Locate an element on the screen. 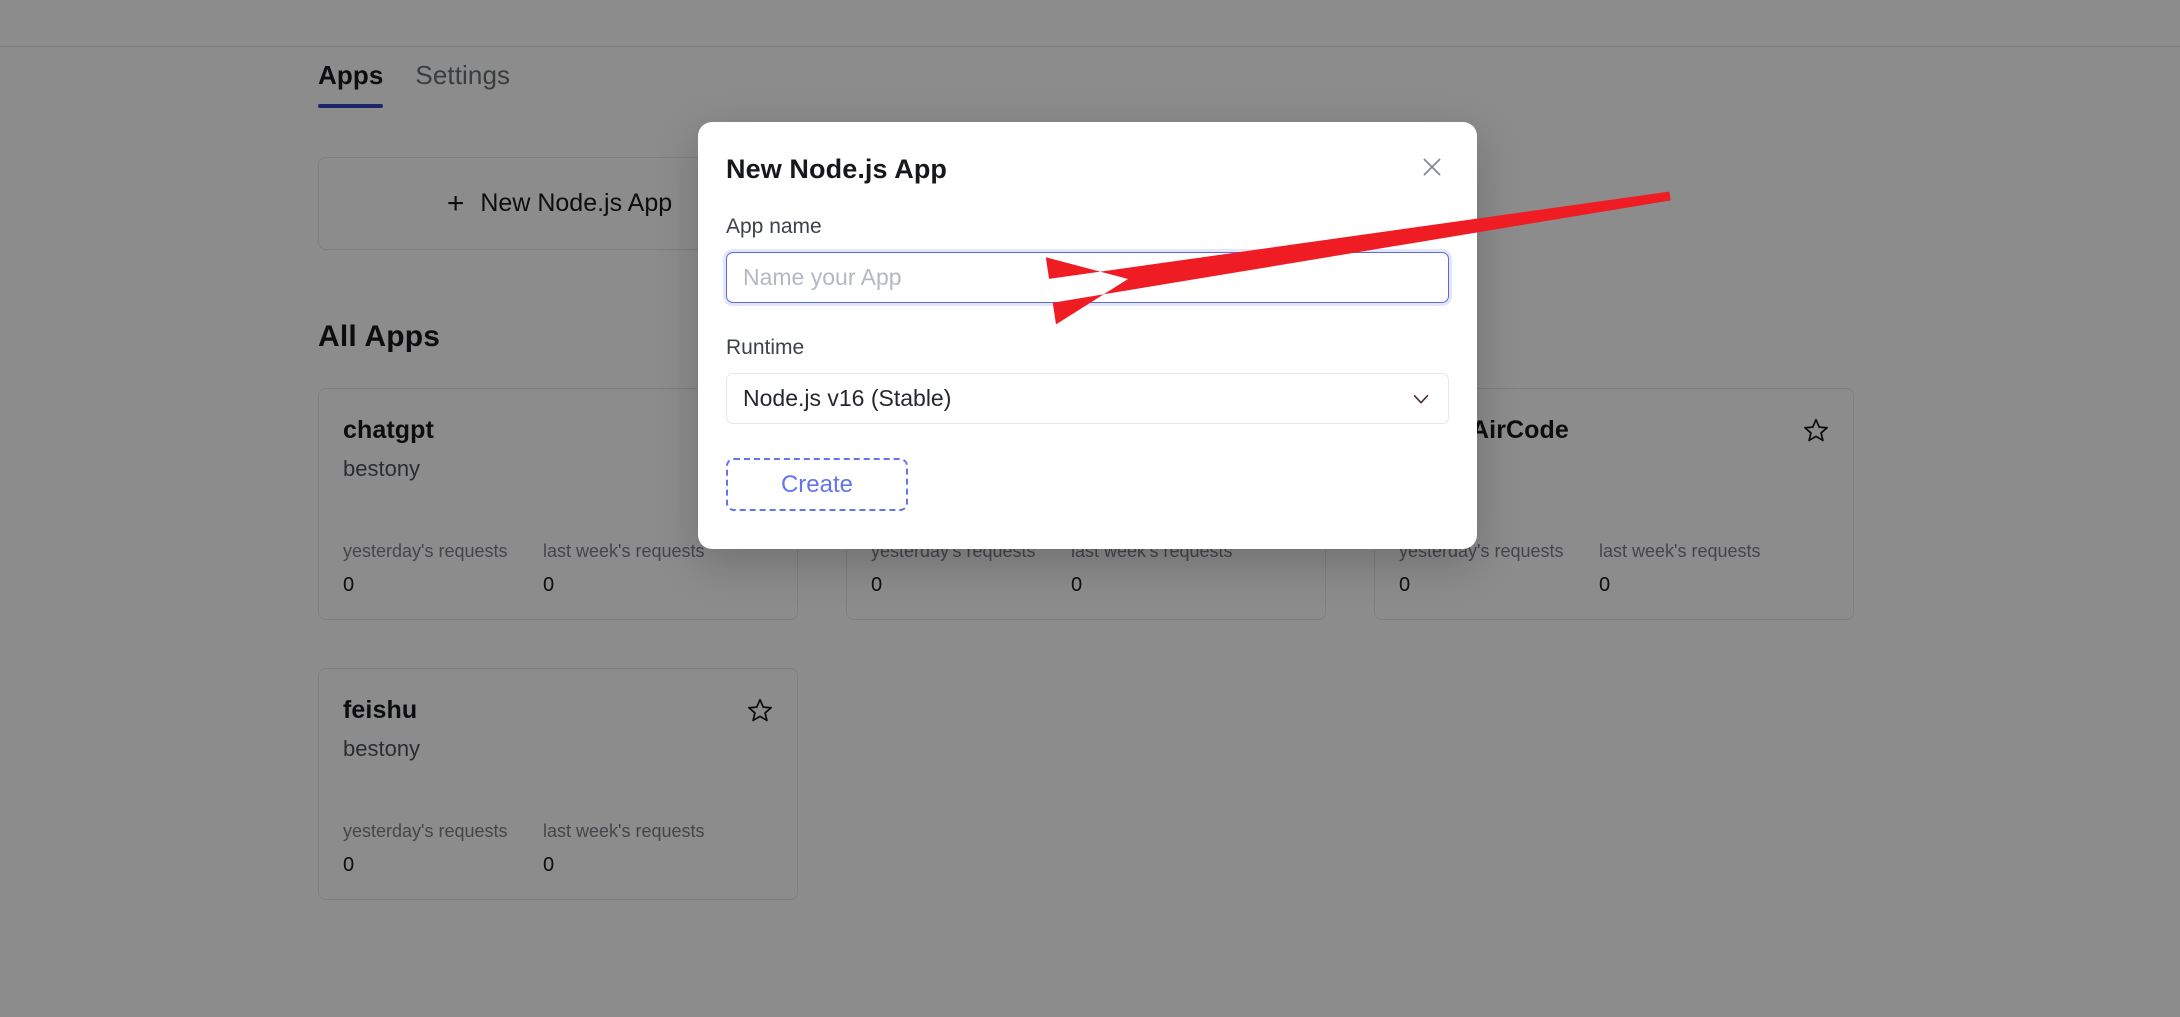 The height and width of the screenshot is (1017, 2180). chevron-down-icon is located at coordinates (1421, 399).